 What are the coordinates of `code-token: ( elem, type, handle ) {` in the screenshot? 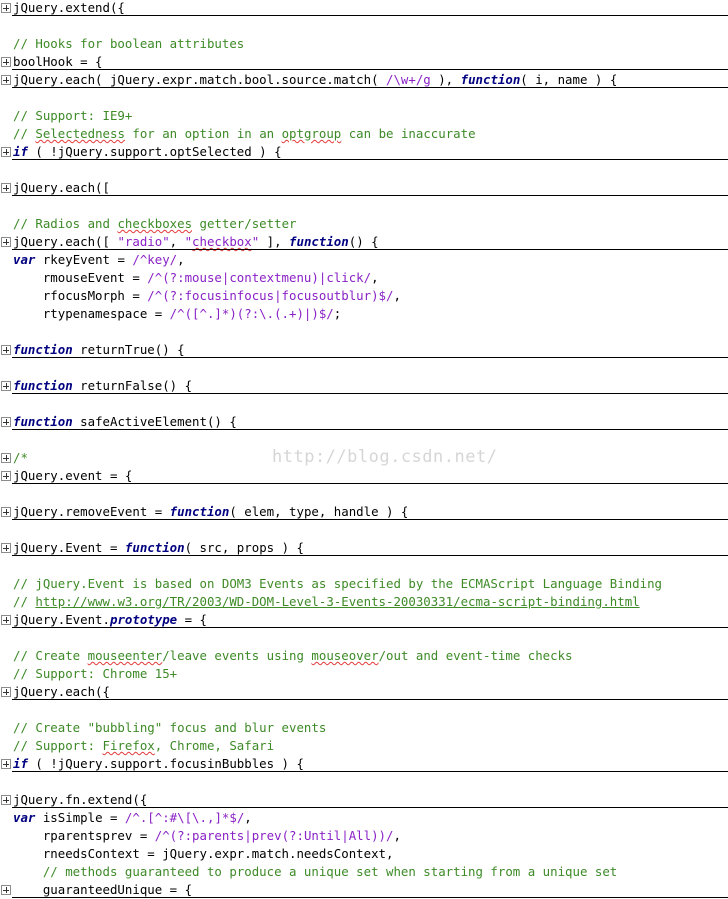 It's located at (319, 511).